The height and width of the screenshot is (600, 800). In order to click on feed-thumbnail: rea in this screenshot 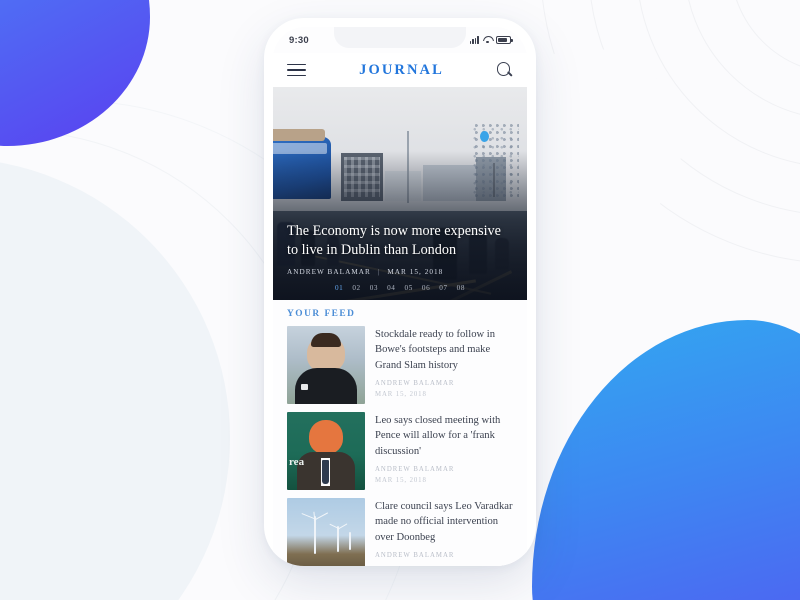, I will do `click(326, 451)`.